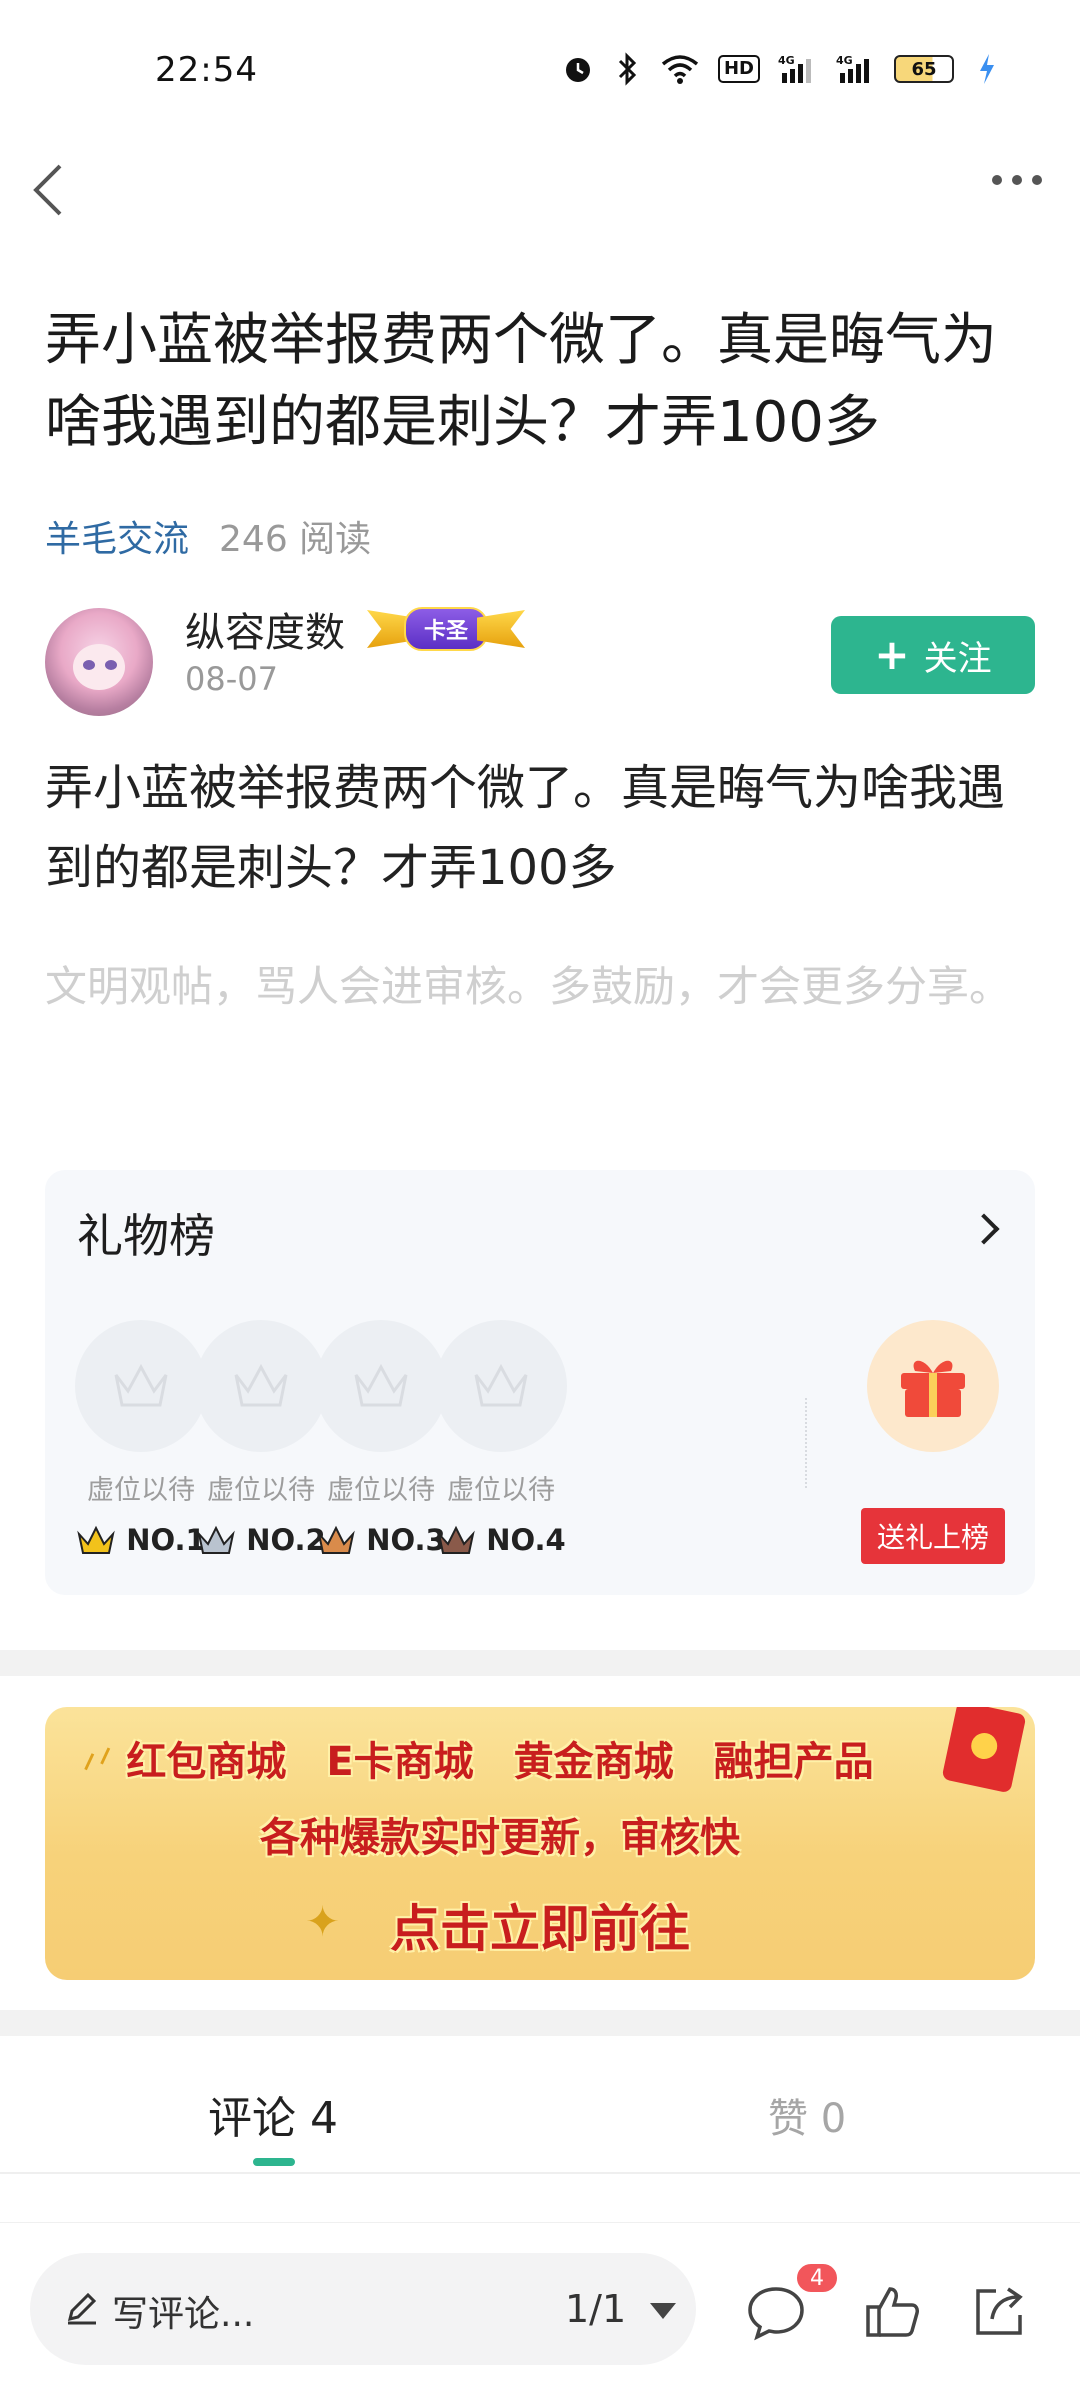 This screenshot has height=2400, width=1080. Describe the element at coordinates (933, 1536) in the screenshot. I see `send-gift-button: 送礼上榜` at that location.